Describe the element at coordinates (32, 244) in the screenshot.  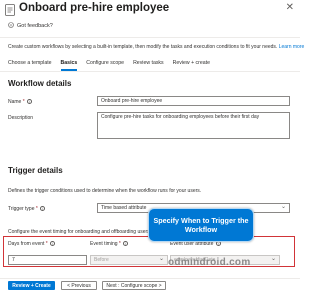
I see `days-from-event-label: Days from event * i` at that location.